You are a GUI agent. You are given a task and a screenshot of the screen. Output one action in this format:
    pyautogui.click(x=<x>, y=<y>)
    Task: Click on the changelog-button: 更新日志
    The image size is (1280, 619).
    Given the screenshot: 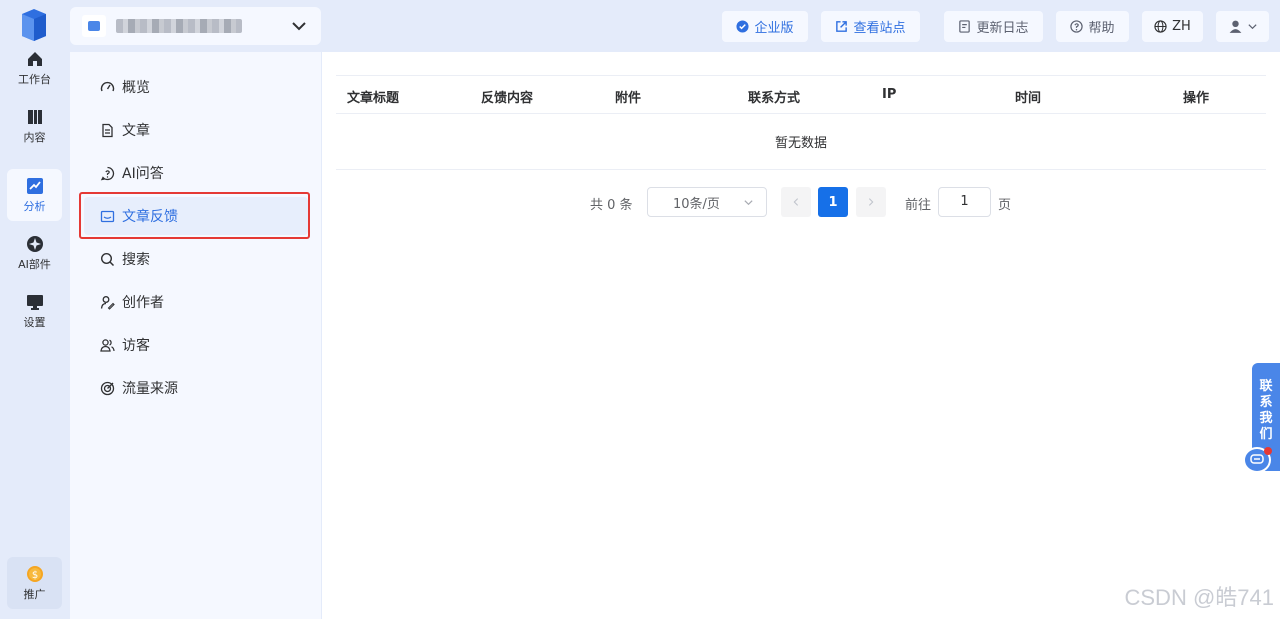 What is the action you would take?
    pyautogui.click(x=993, y=26)
    